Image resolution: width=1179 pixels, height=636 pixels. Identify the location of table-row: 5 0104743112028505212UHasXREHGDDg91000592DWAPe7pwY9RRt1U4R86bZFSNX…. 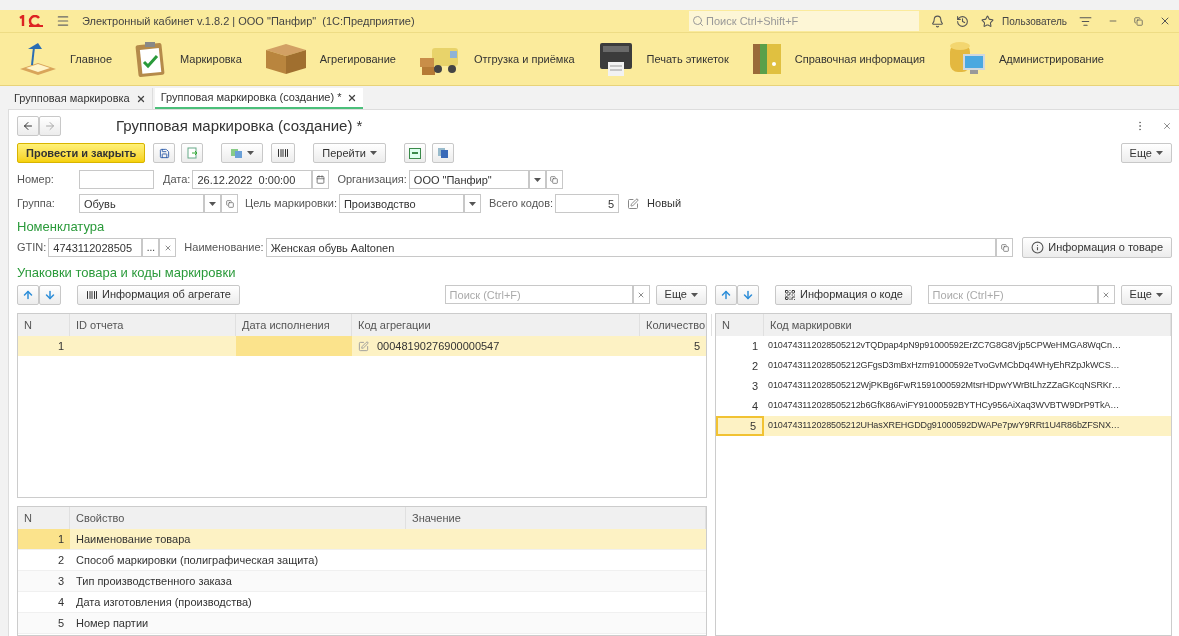
(943, 426).